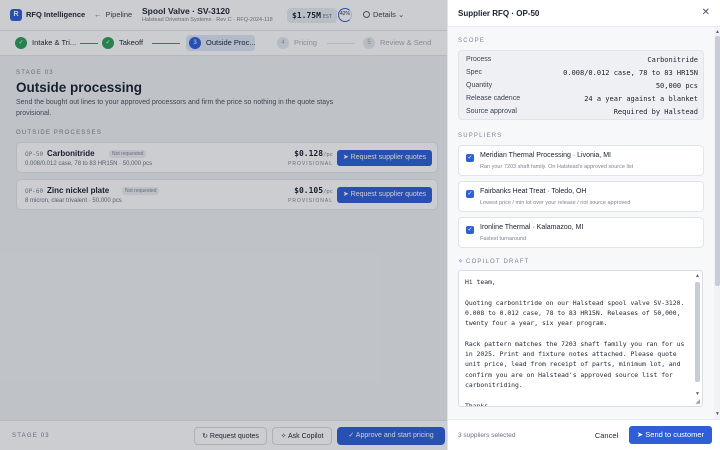 This screenshot has height=450, width=720. I want to click on scope-key: Process, so click(479, 59).